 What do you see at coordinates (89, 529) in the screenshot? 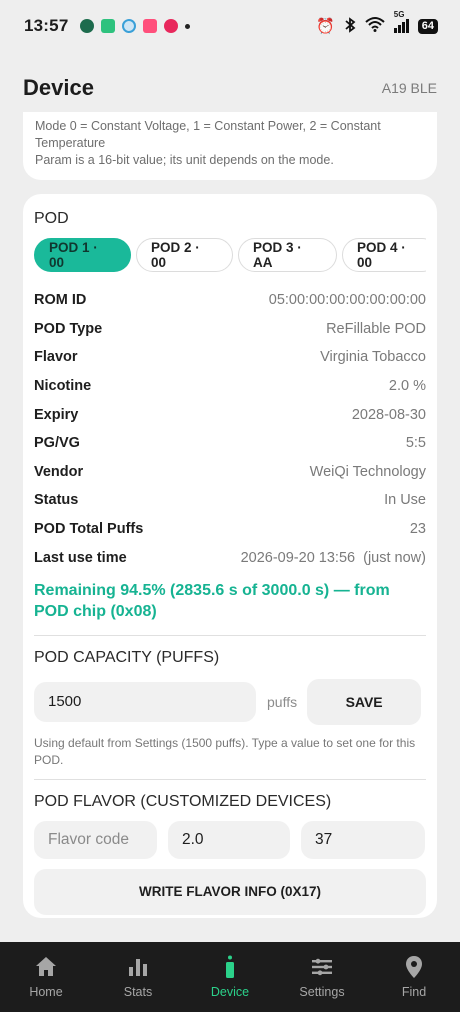
I see `info-key: POD Total Puffs` at bounding box center [89, 529].